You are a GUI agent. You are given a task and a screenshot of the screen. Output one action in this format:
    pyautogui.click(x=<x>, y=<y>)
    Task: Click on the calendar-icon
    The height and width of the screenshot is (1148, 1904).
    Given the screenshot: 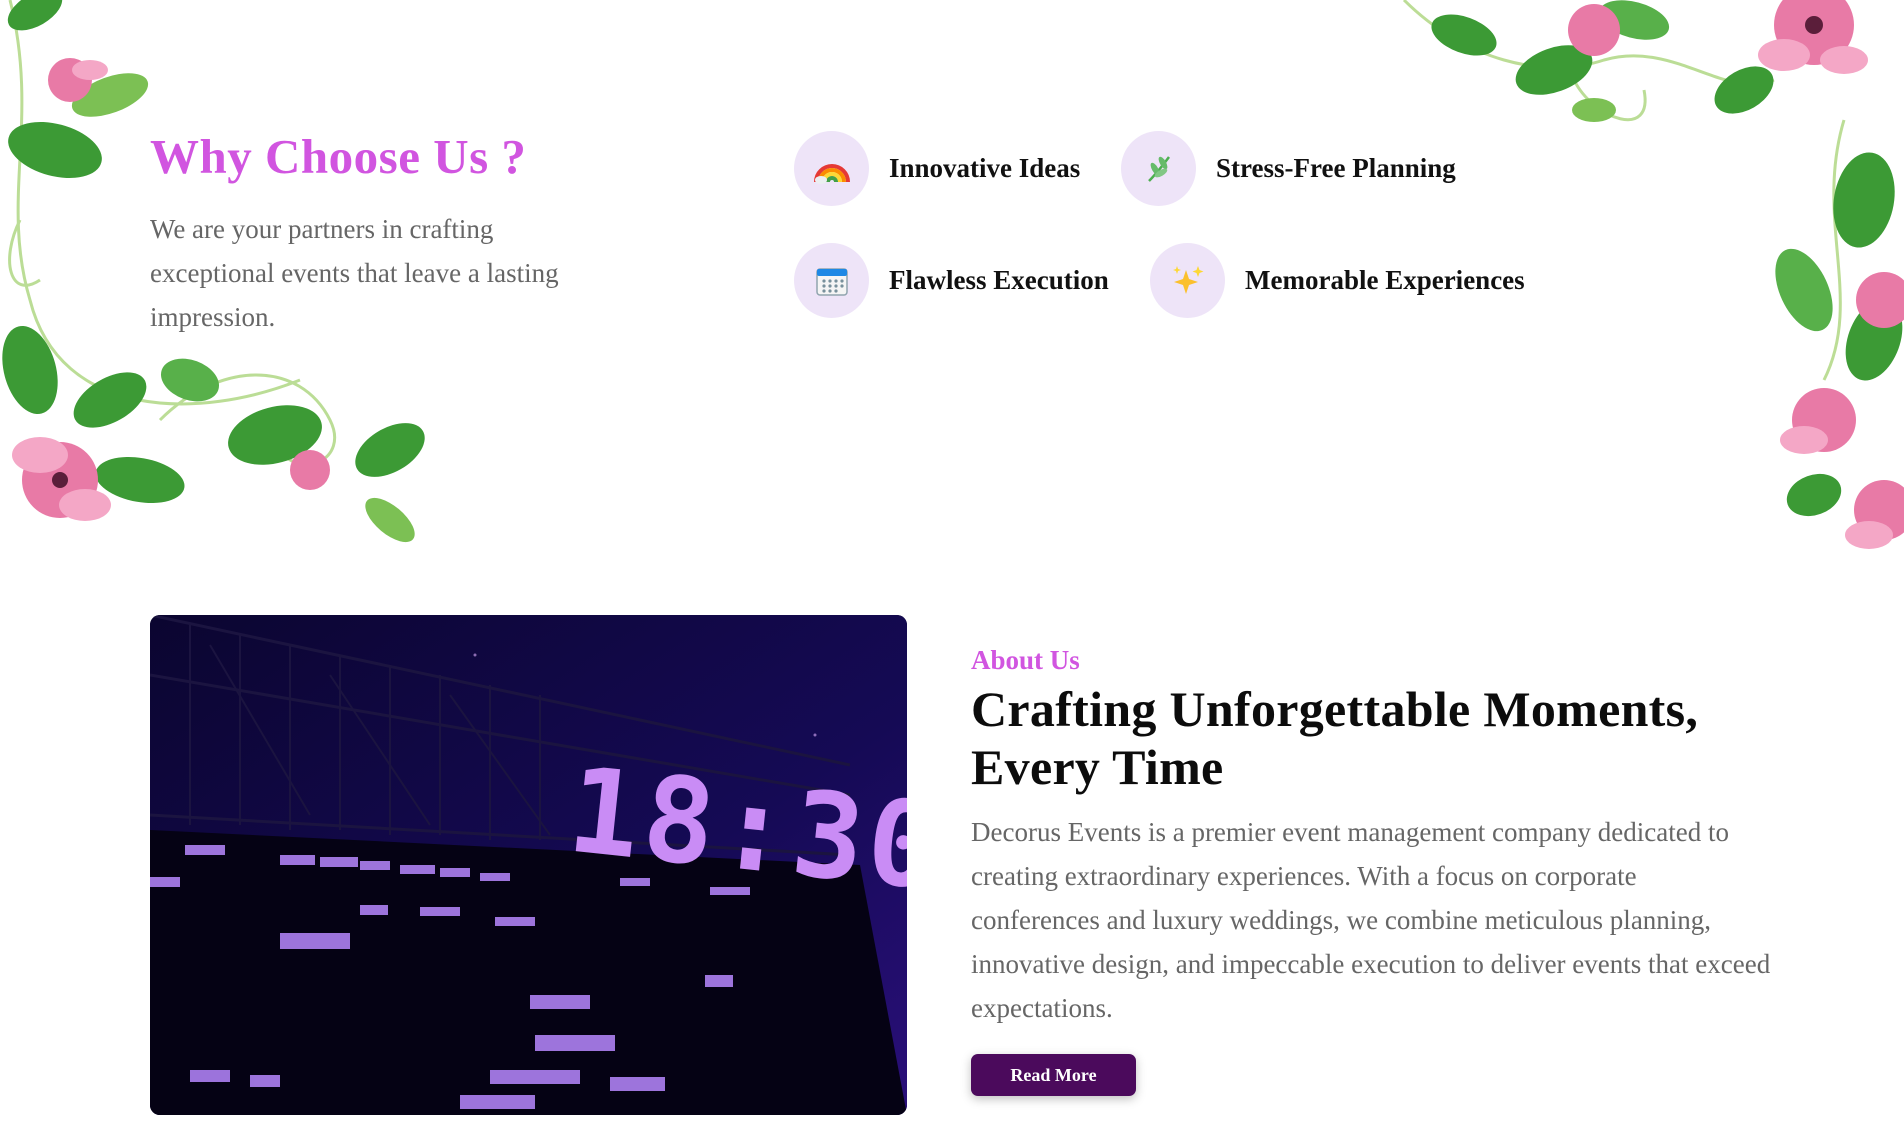 What is the action you would take?
    pyautogui.click(x=831, y=280)
    